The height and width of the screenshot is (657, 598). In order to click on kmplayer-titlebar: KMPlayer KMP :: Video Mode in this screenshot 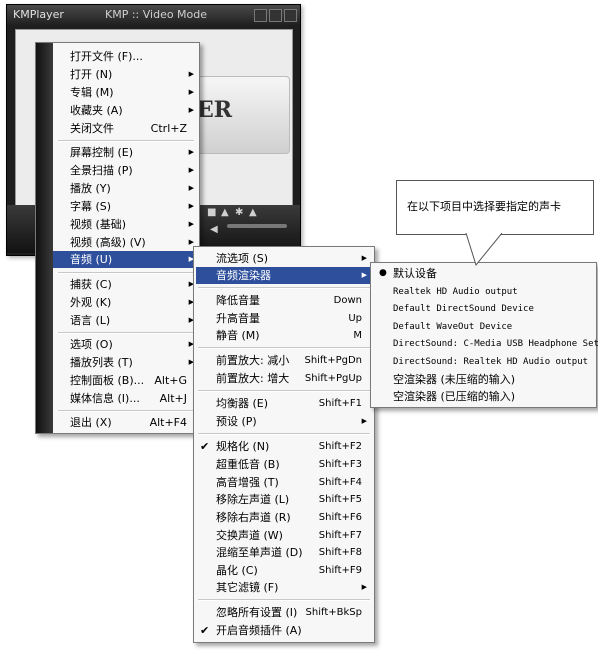, I will do `click(153, 15)`.